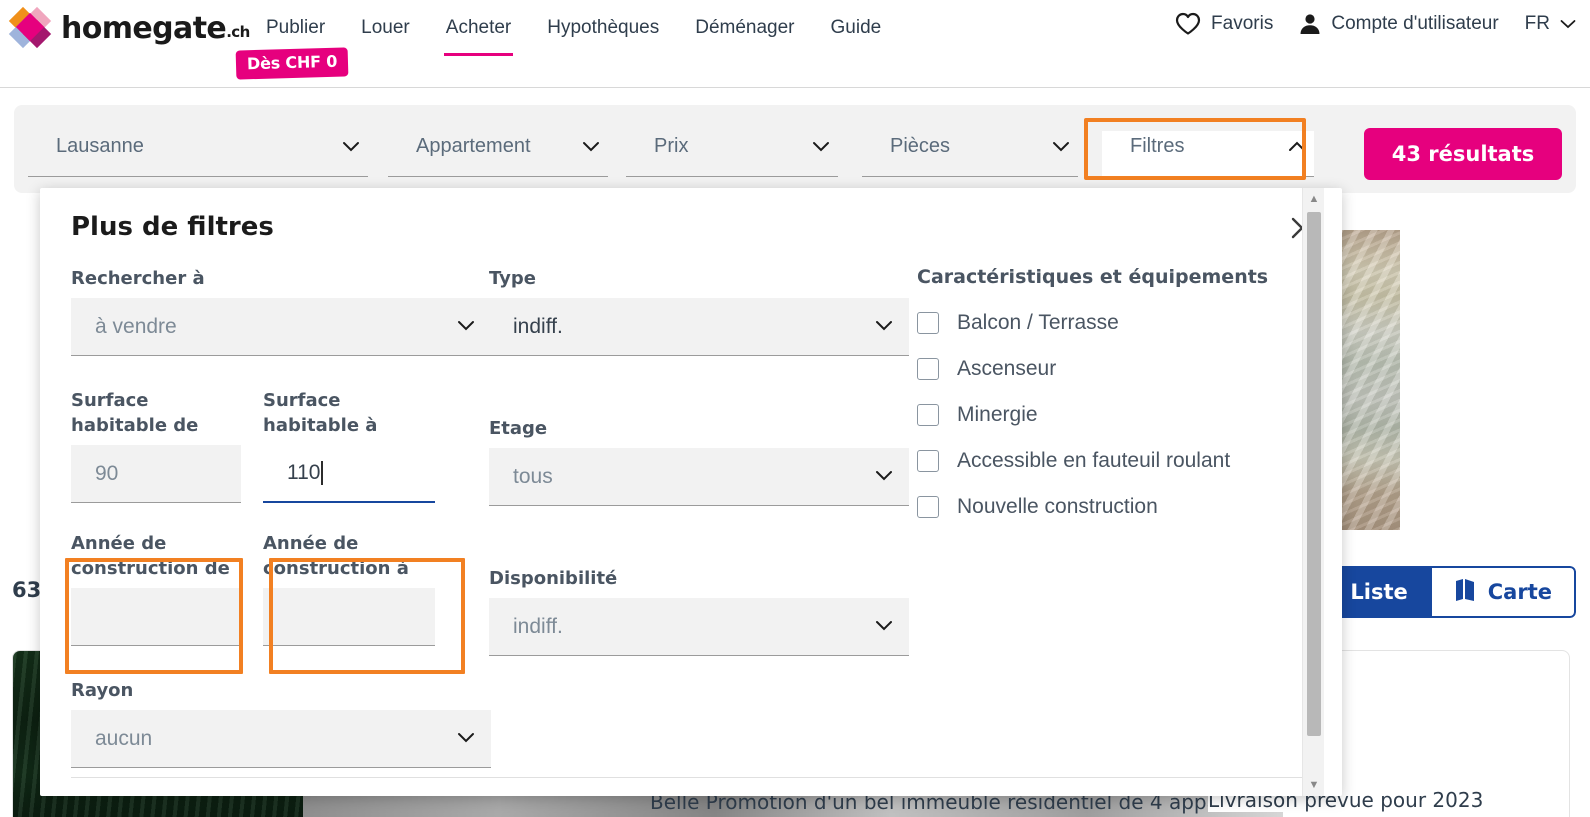 The image size is (1590, 817). What do you see at coordinates (518, 428) in the screenshot?
I see `filter-etage-label: Etage` at bounding box center [518, 428].